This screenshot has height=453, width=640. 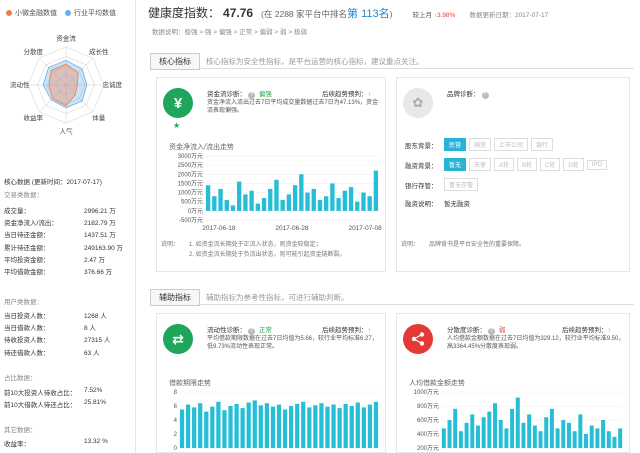 I want to click on brand-tag: B轮, so click(x=527, y=164).